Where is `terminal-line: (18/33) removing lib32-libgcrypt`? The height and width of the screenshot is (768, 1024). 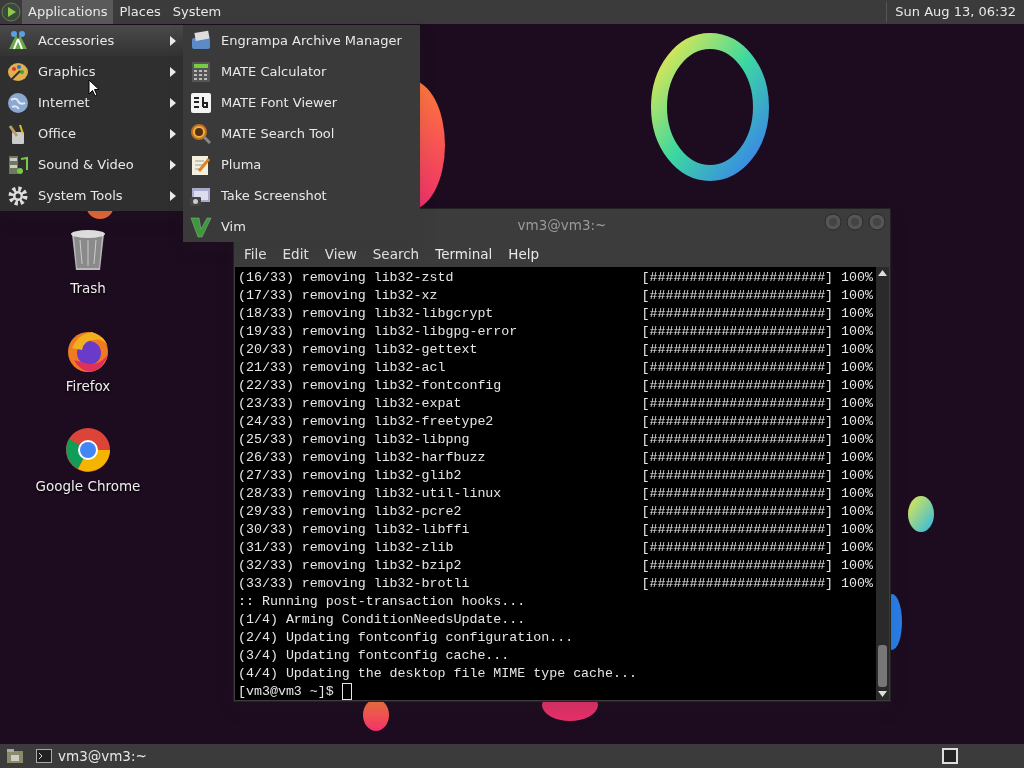 terminal-line: (18/33) removing lib32-libgcrypt is located at coordinates (366, 314).